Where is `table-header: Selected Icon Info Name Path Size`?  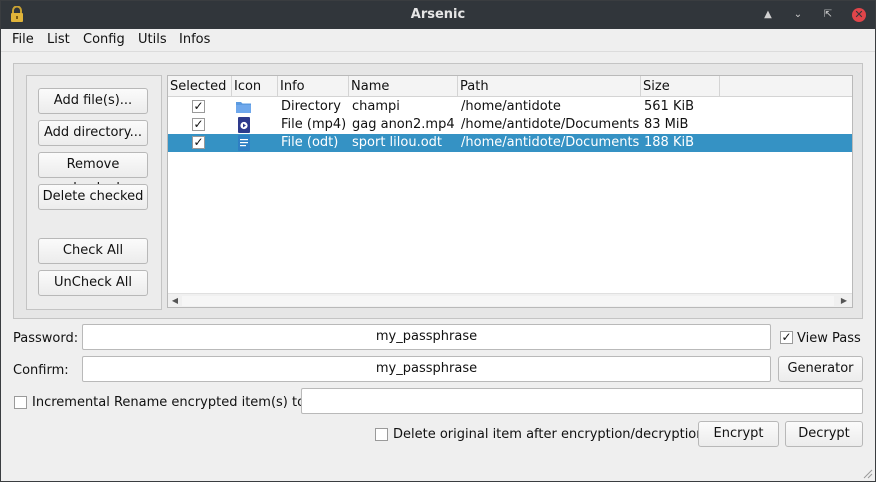
table-header: Selected Icon Info Name Path Size is located at coordinates (510, 86).